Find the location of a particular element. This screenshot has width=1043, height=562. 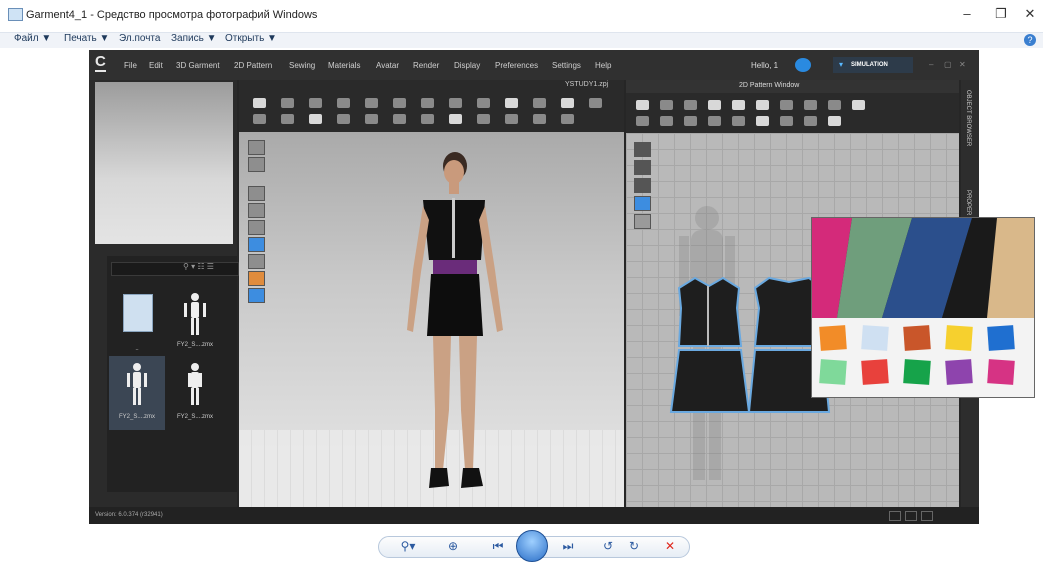

polygon-icon is located at coordinates (714, 105).